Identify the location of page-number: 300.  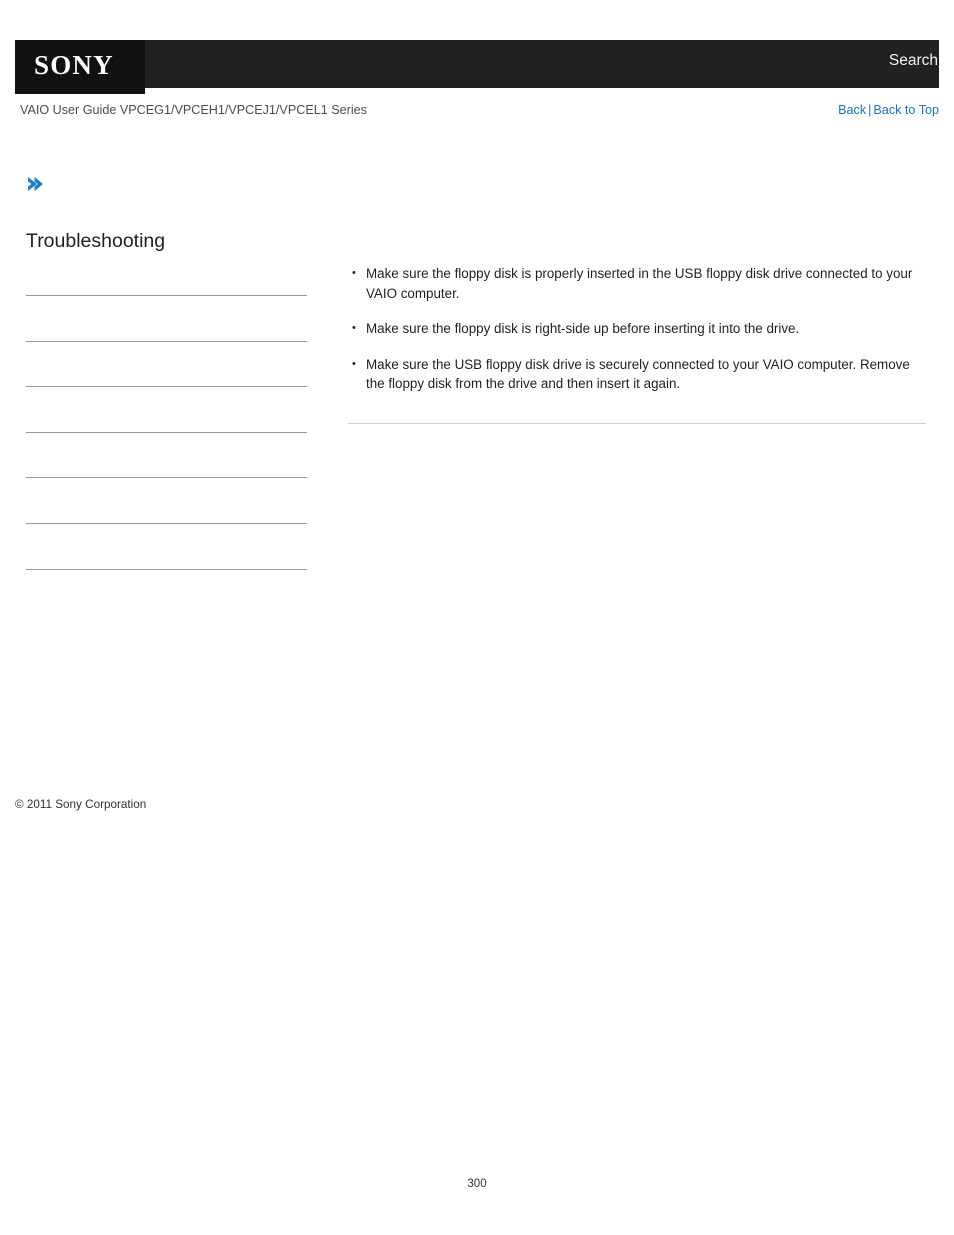
(477, 1184).